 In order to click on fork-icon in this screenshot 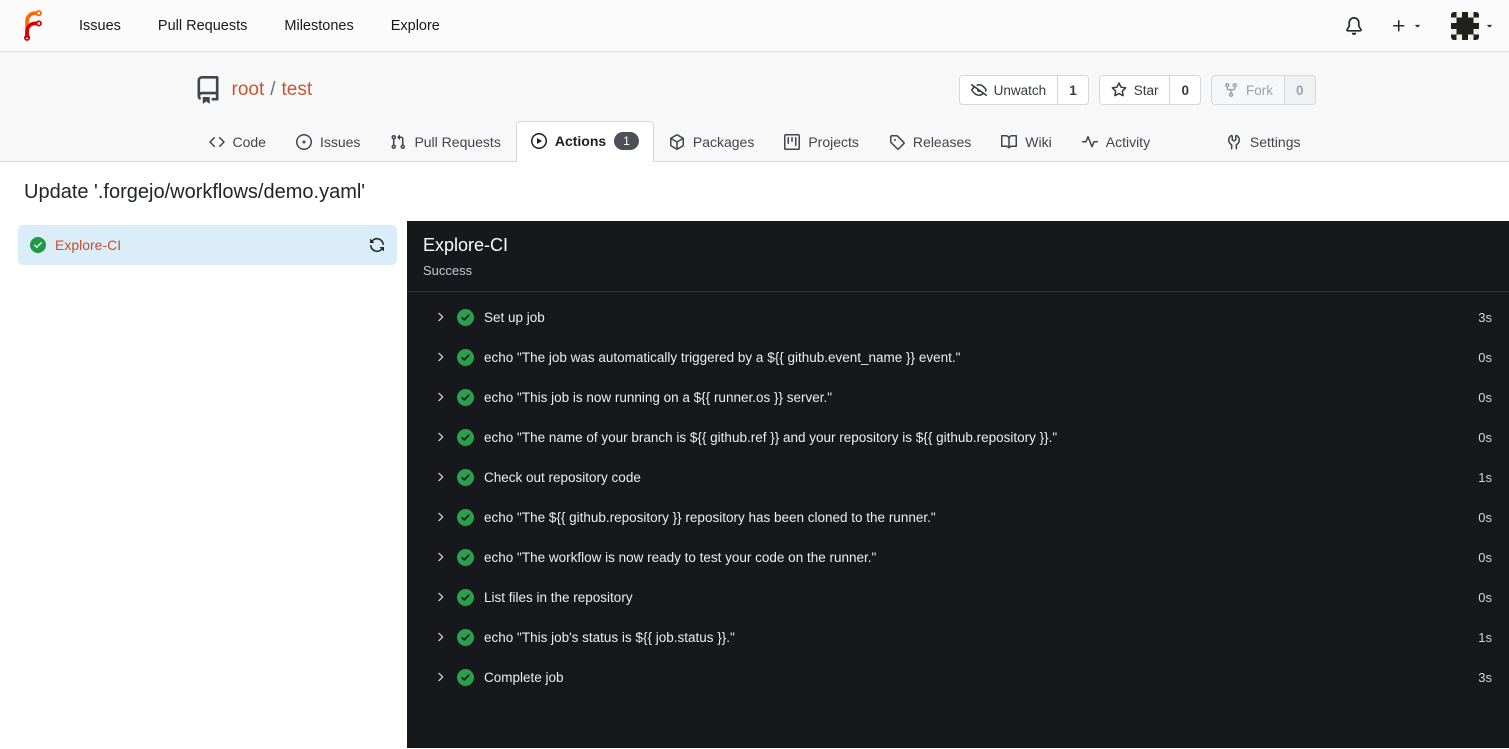, I will do `click(1230, 90)`.